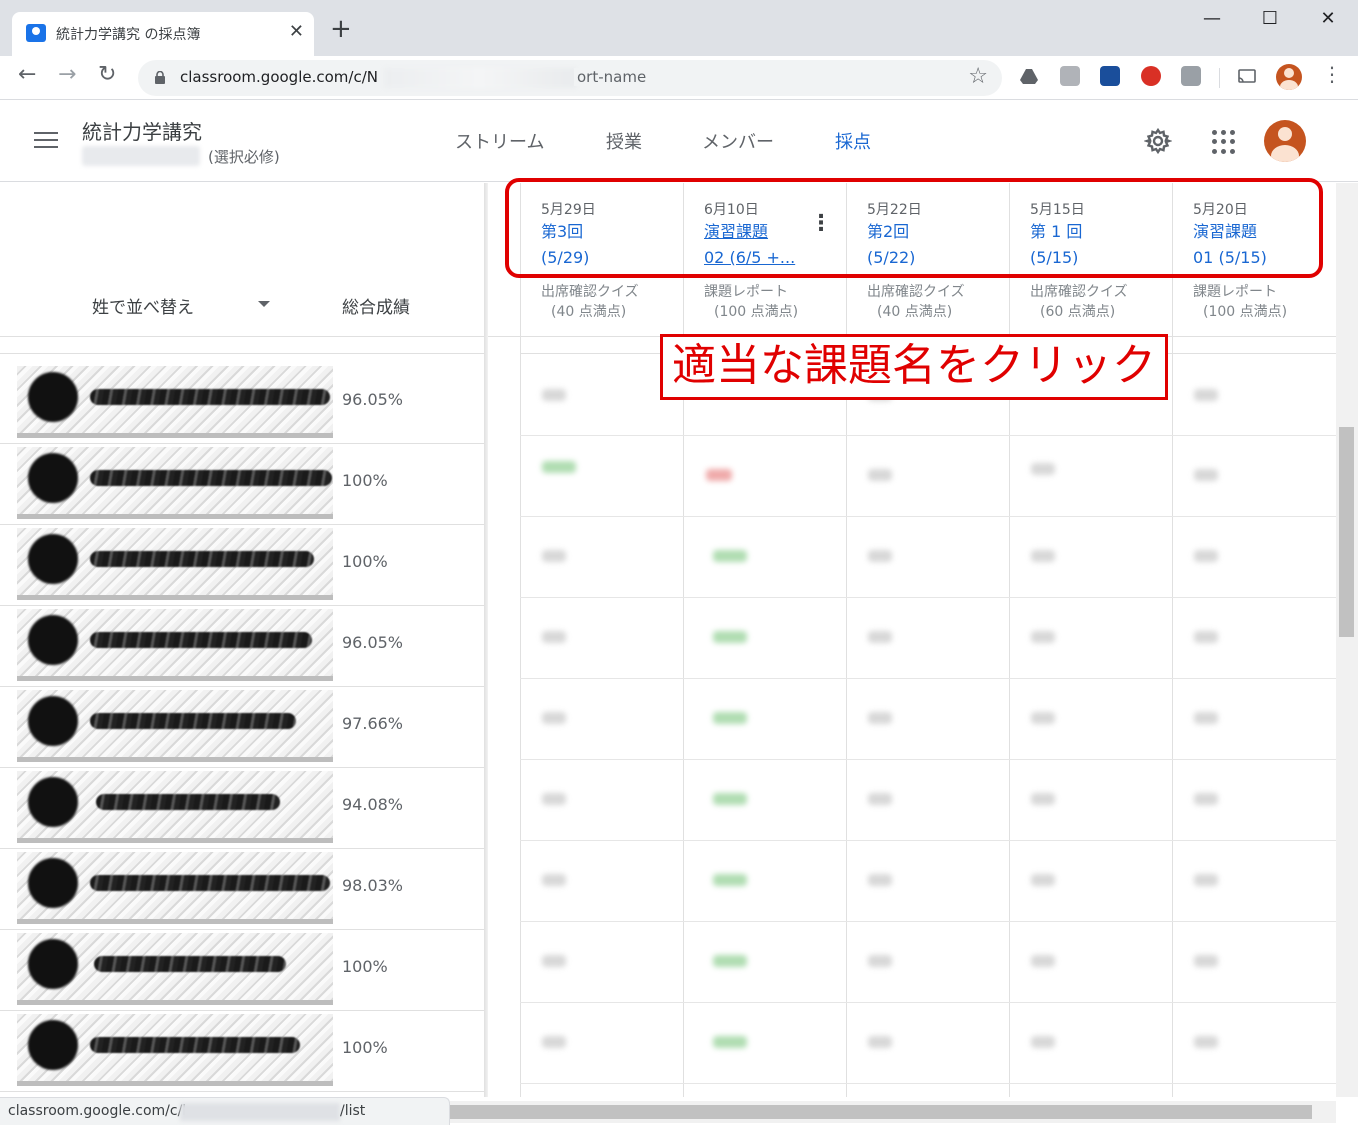 Image resolution: width=1358 pixels, height=1125 pixels. I want to click on cast-icon, so click(1247, 76).